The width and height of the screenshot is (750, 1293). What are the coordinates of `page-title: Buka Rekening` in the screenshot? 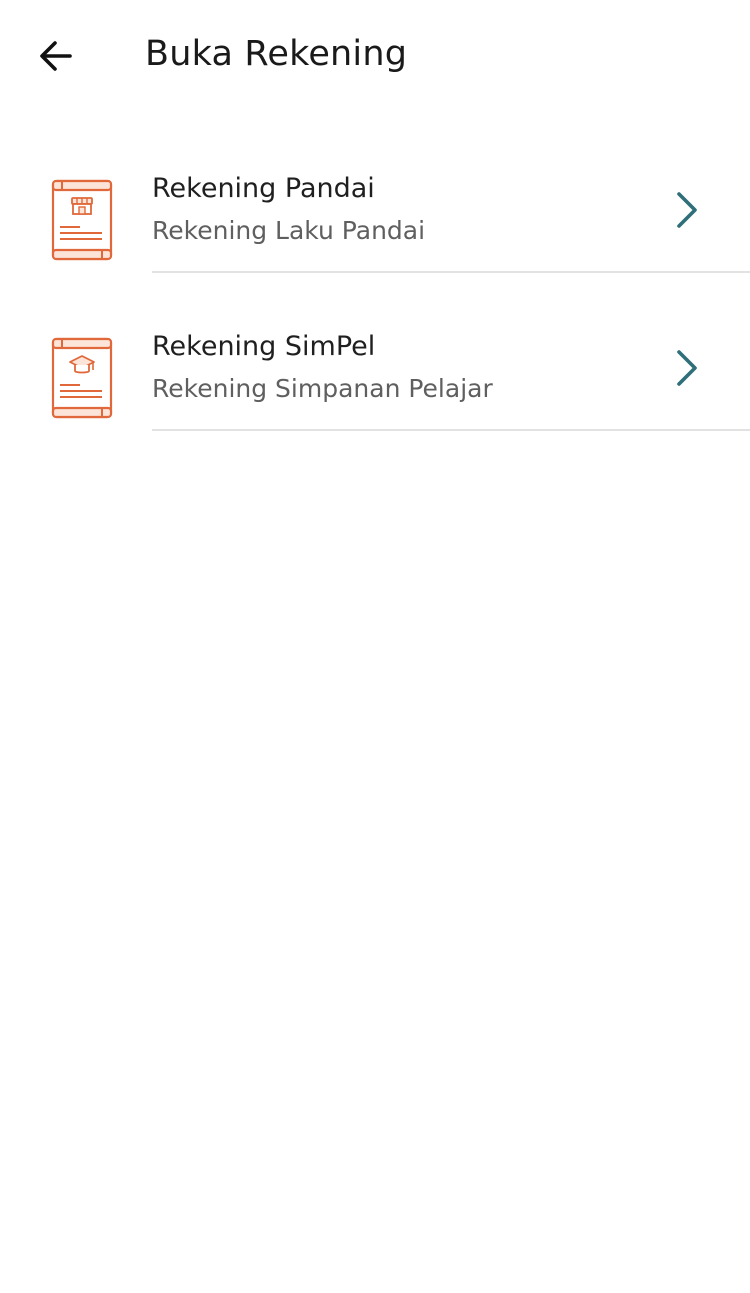 It's located at (276, 54).